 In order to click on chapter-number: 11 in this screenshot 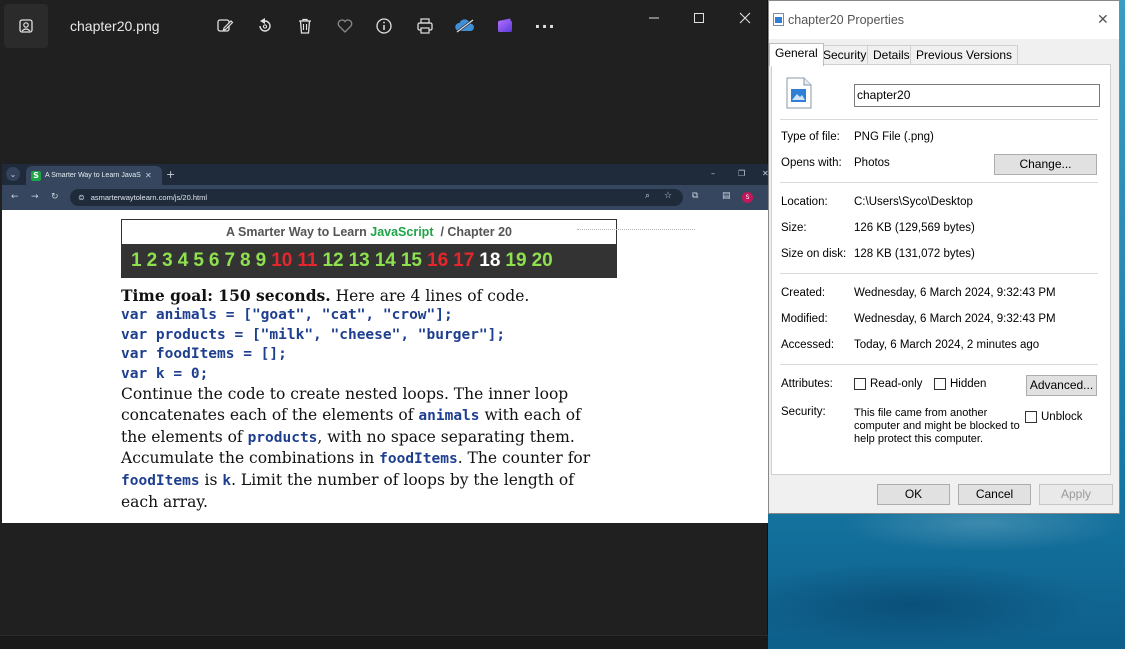, I will do `click(307, 260)`.